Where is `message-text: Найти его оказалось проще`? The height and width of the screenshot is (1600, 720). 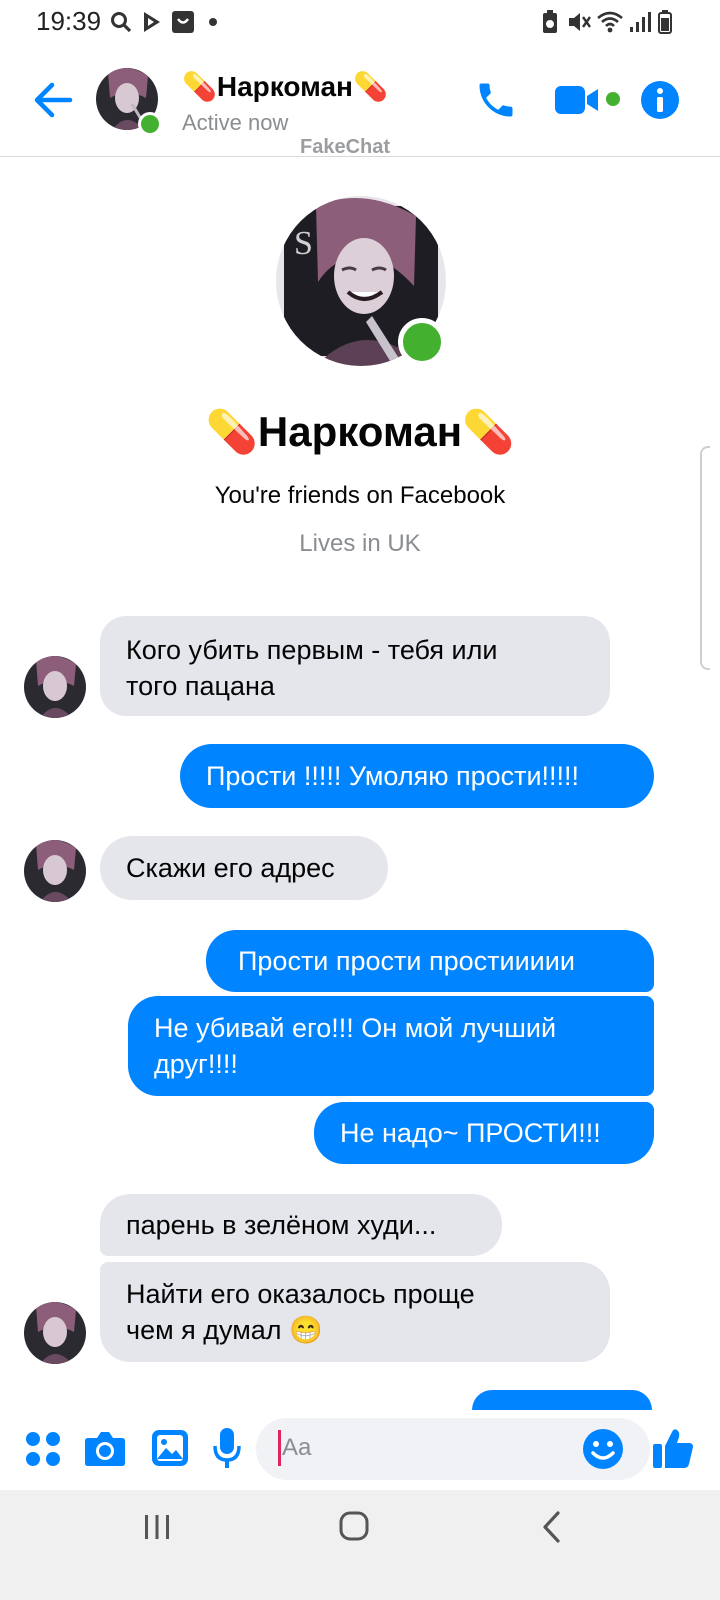
message-text: Найти его оказалось проще is located at coordinates (300, 1294).